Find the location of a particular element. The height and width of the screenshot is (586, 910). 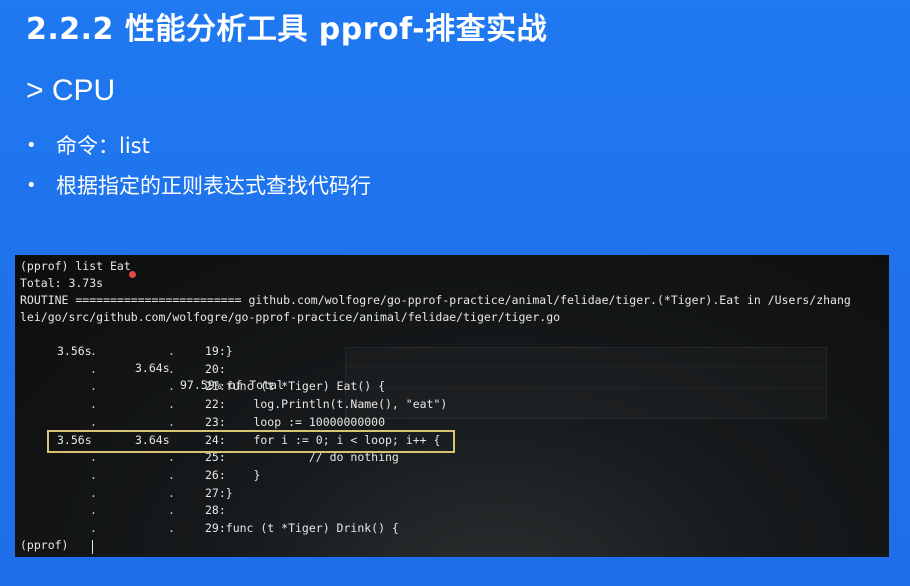

row-code: 28: is located at coordinates (215, 510).